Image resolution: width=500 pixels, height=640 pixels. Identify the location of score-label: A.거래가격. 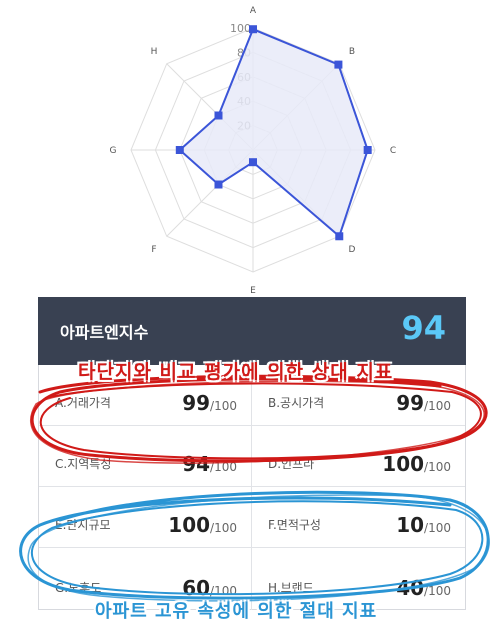
(83, 403).